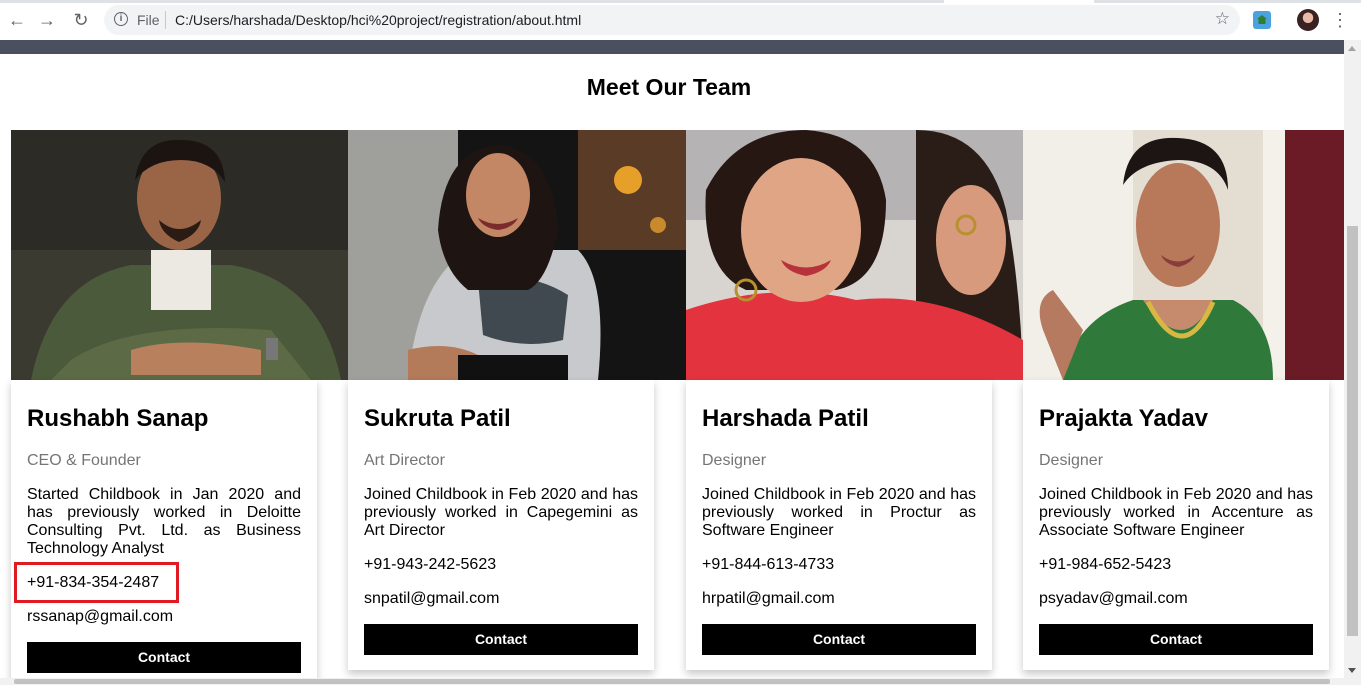 The height and width of the screenshot is (685, 1361). Describe the element at coordinates (81, 20) in the screenshot. I see `reload-icon: ↻` at that location.